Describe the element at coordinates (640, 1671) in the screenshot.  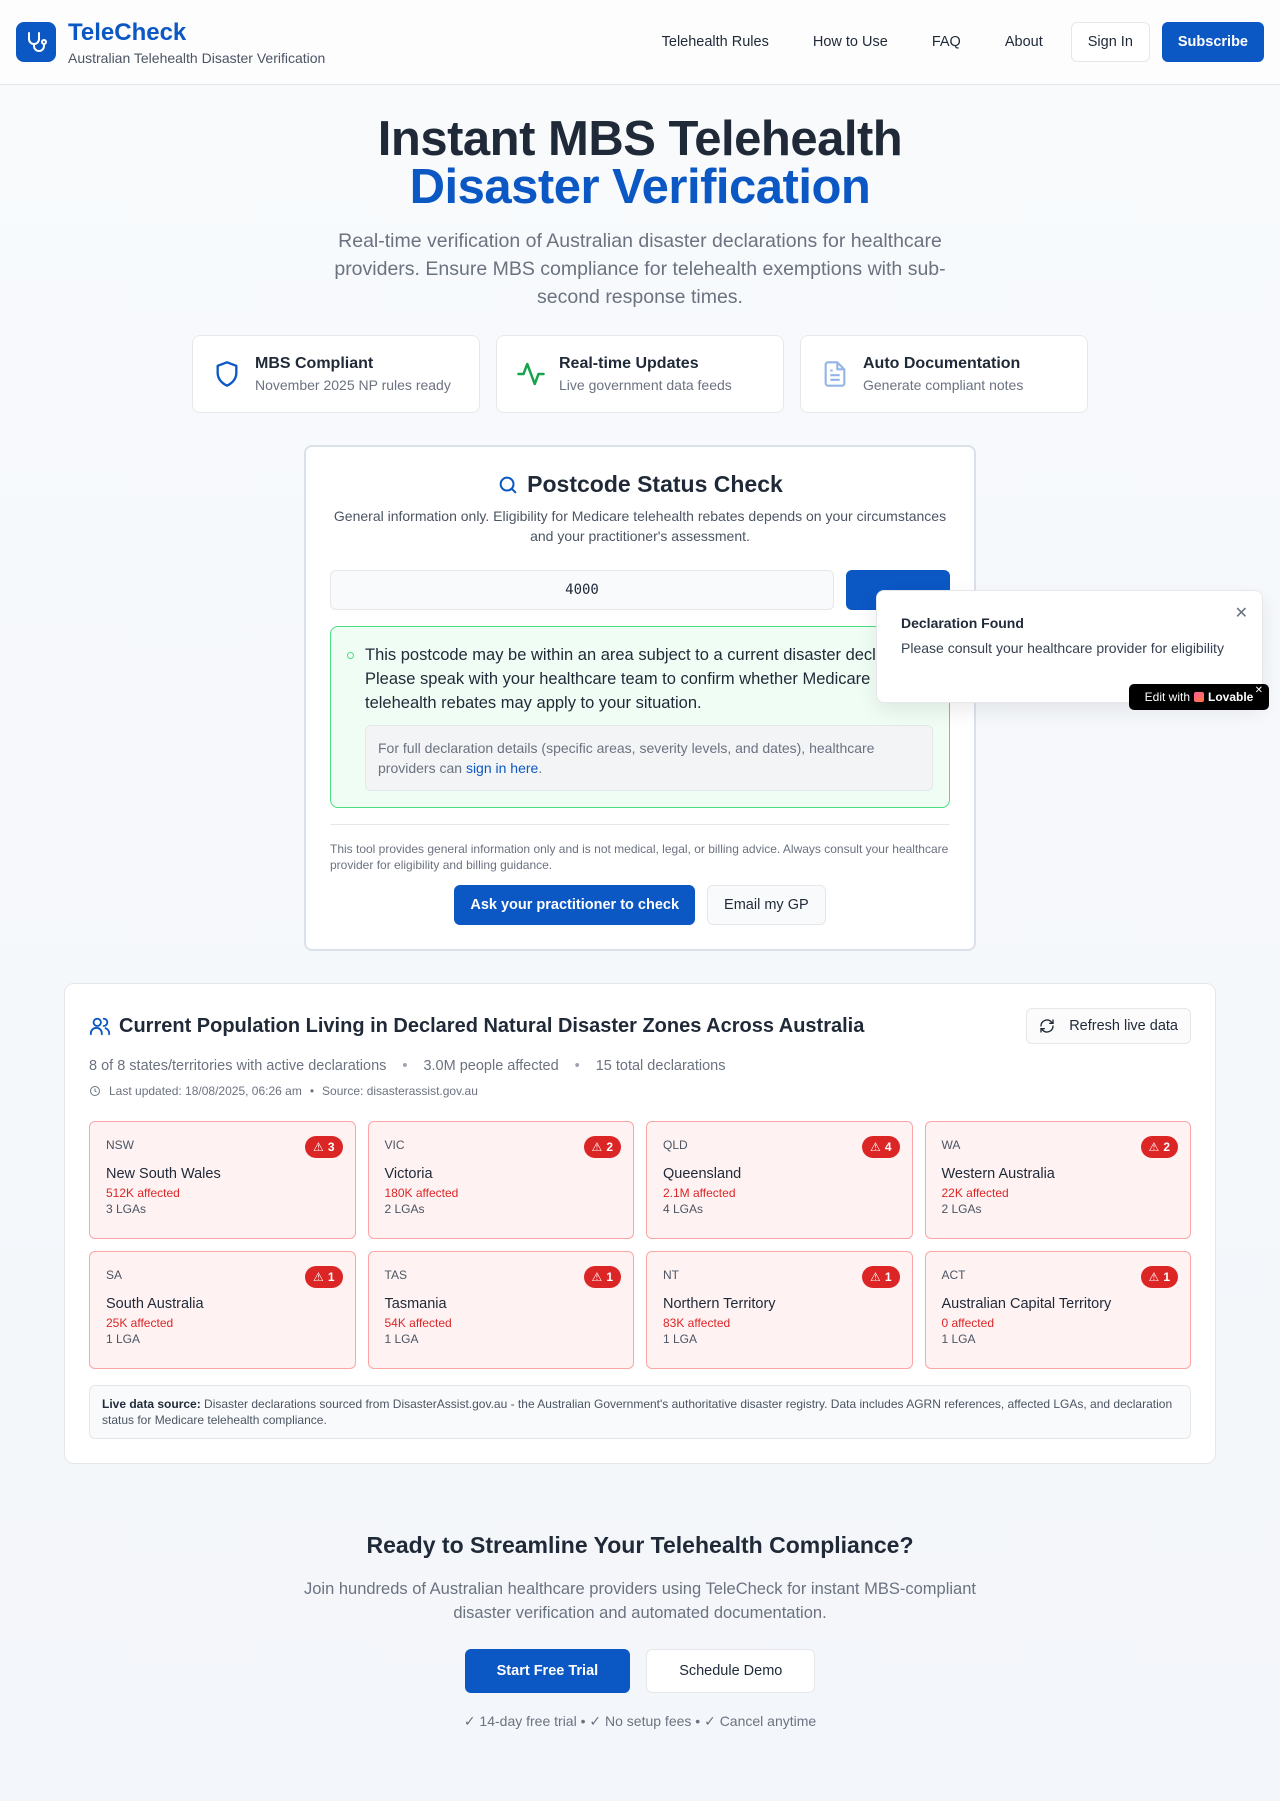
I see `cta-buttons: Start Free Trial Schedule Demo` at that location.